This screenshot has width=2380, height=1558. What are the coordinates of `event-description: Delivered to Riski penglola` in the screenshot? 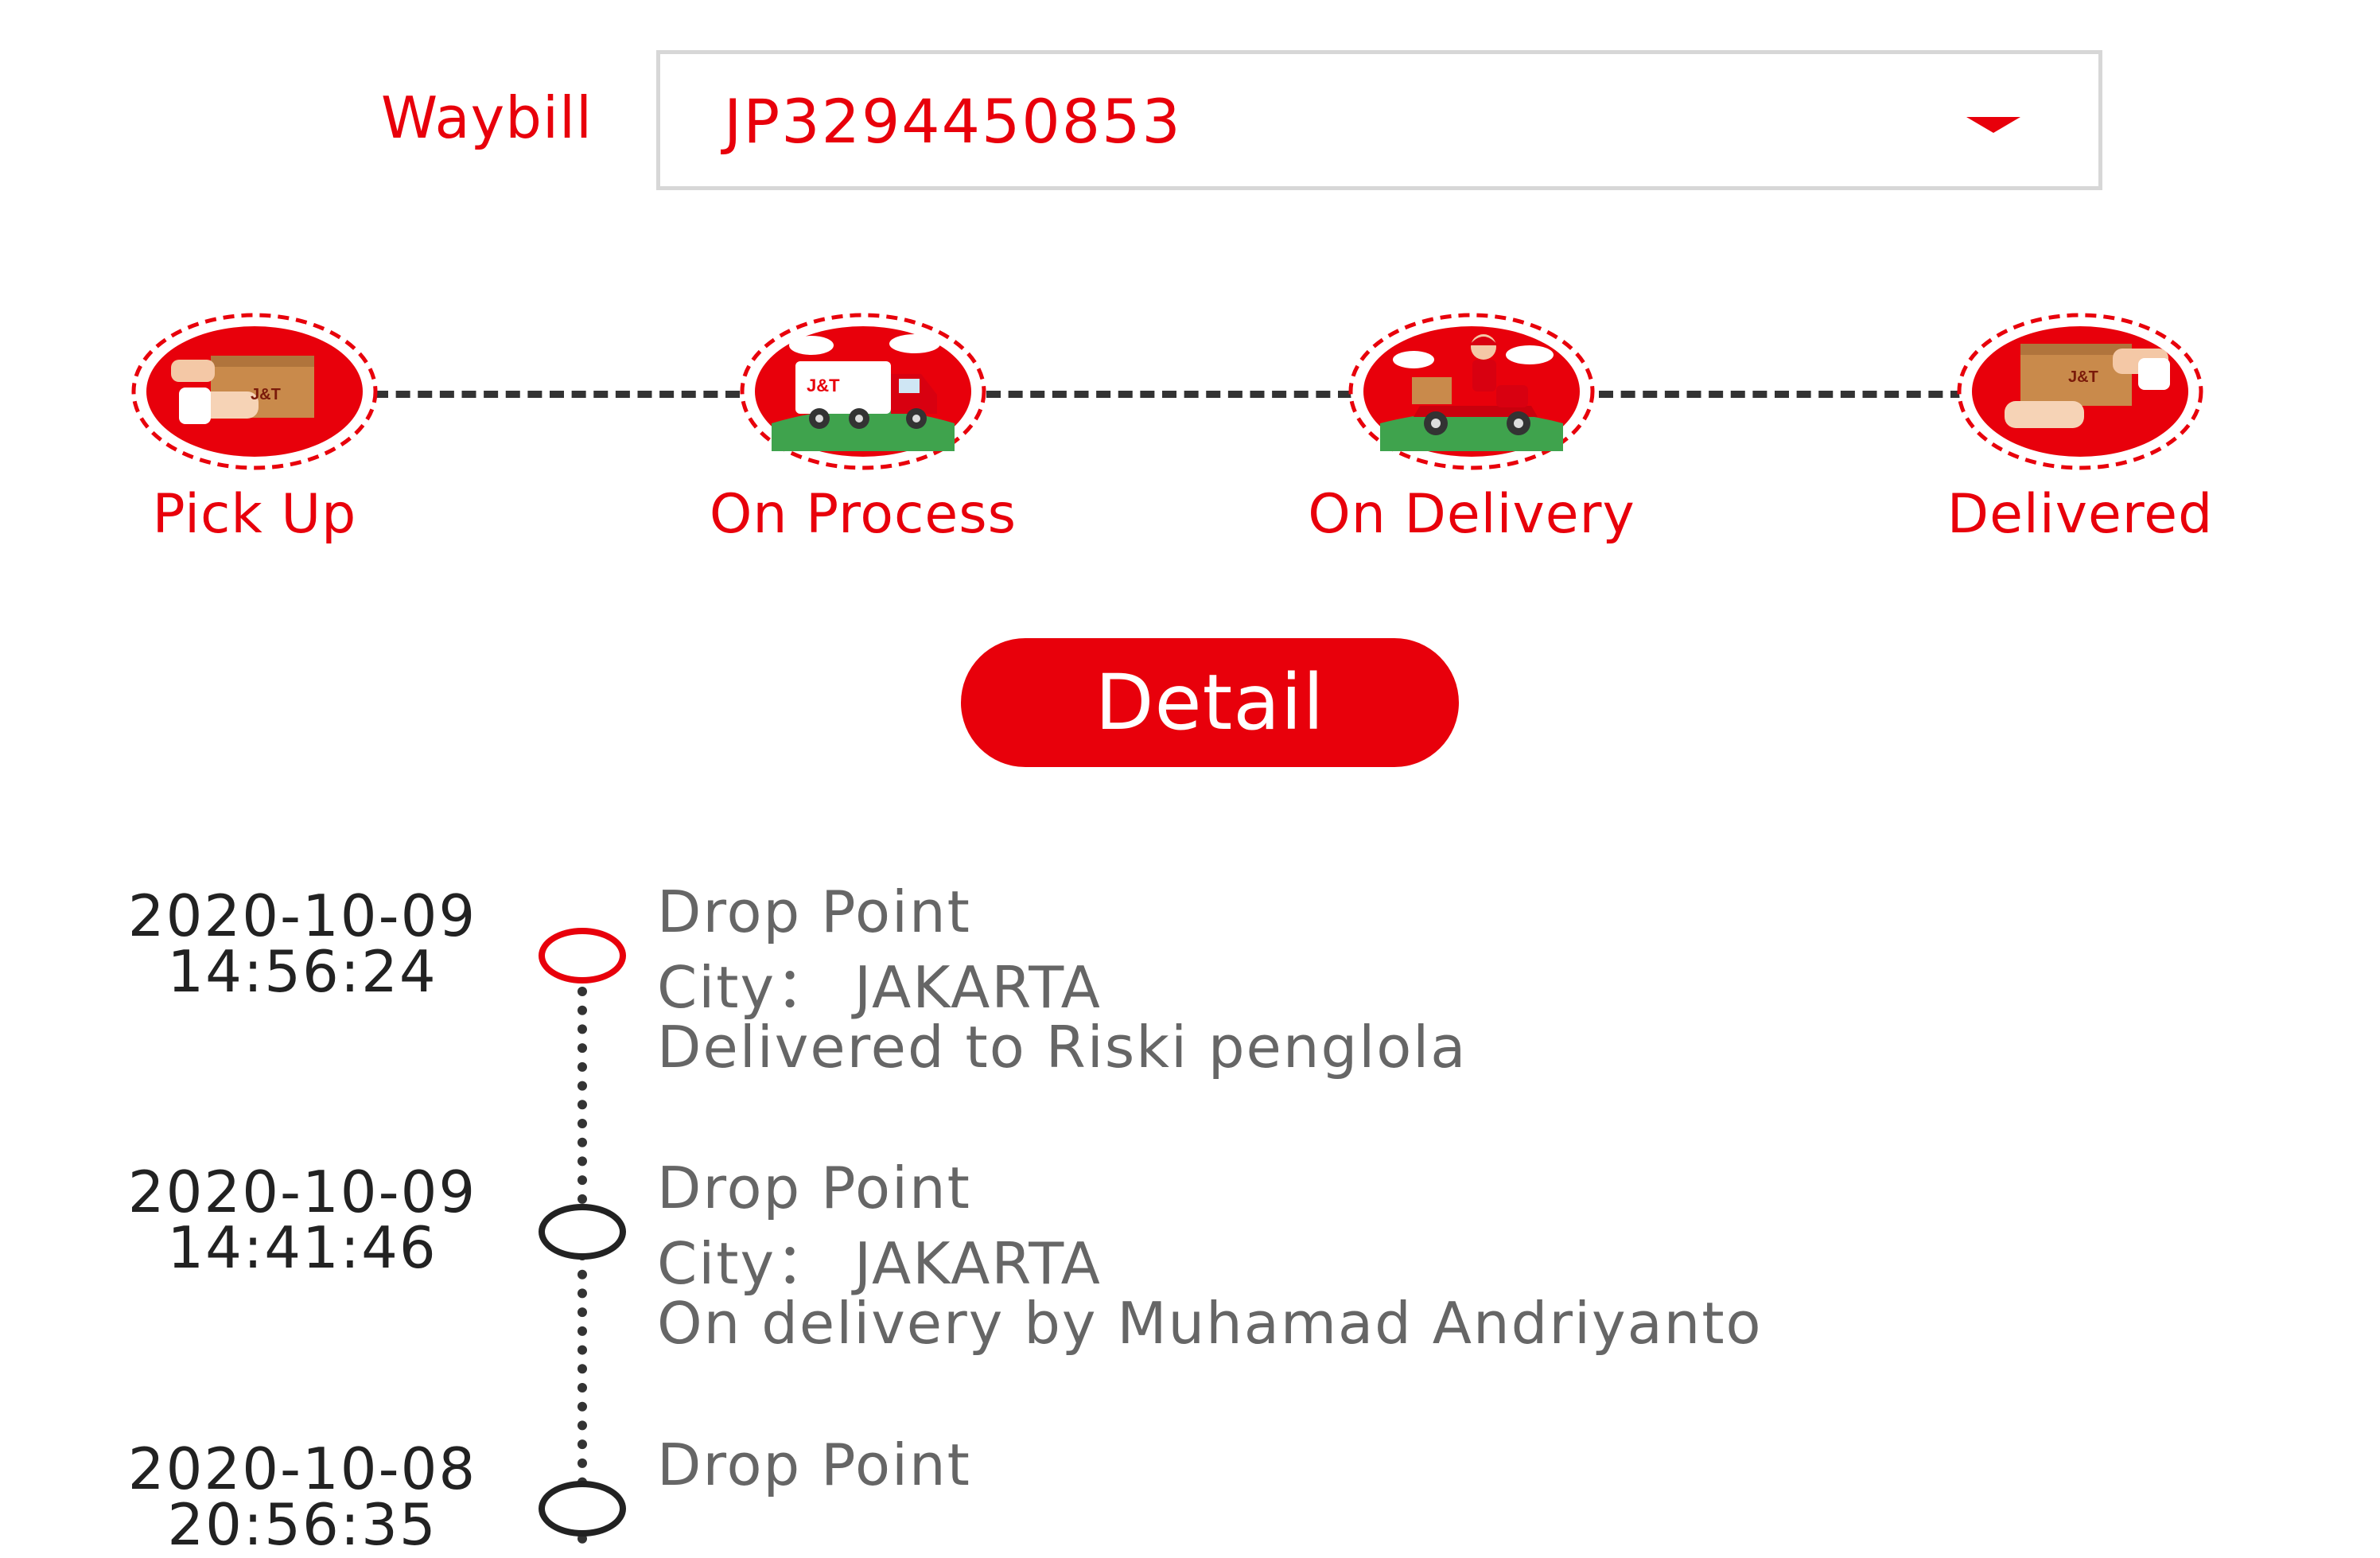 It's located at (1062, 1048).